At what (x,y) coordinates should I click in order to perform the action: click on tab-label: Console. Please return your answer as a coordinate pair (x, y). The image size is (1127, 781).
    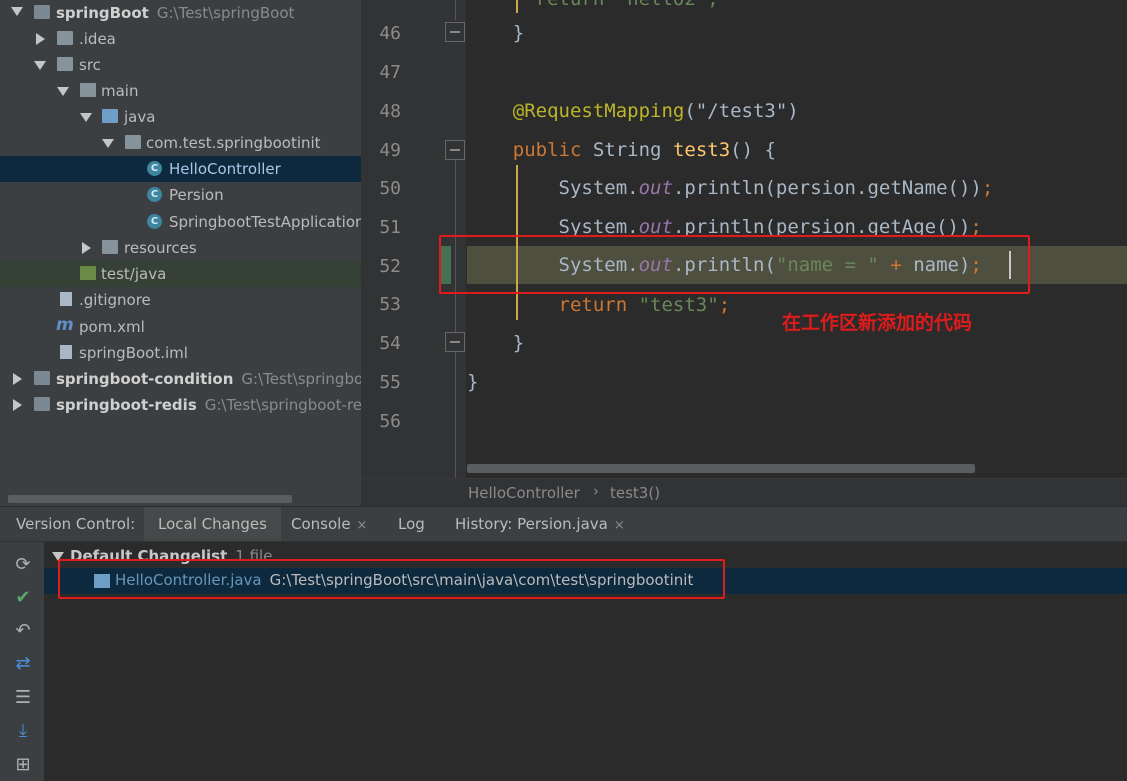
    Looking at the image, I should click on (321, 524).